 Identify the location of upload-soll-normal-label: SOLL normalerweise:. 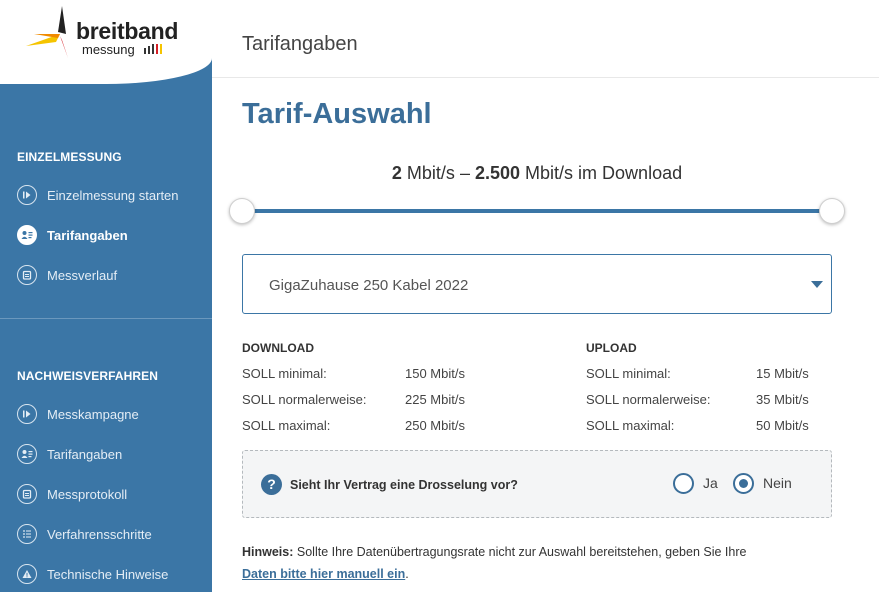
(648, 399).